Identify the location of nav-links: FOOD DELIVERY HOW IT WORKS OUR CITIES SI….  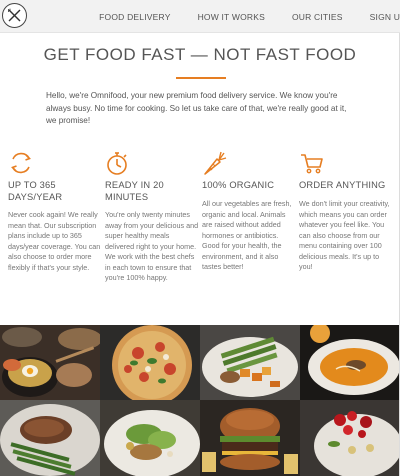
(249, 16).